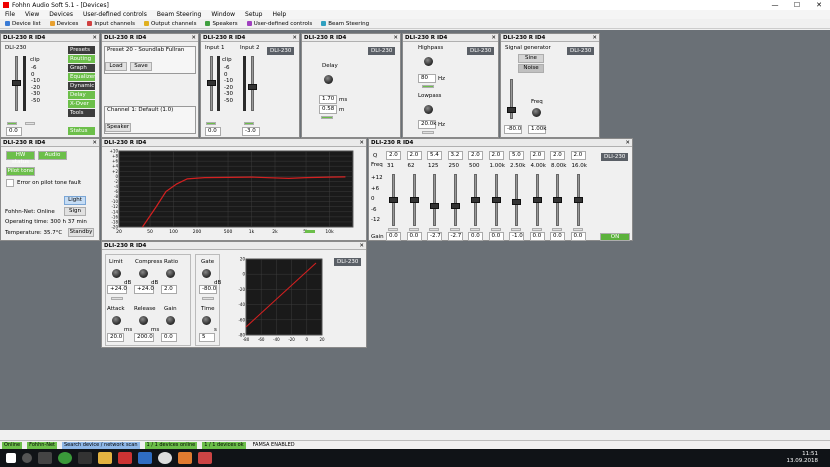  What do you see at coordinates (253, 14) in the screenshot?
I see `menu-setup: Setup` at bounding box center [253, 14].